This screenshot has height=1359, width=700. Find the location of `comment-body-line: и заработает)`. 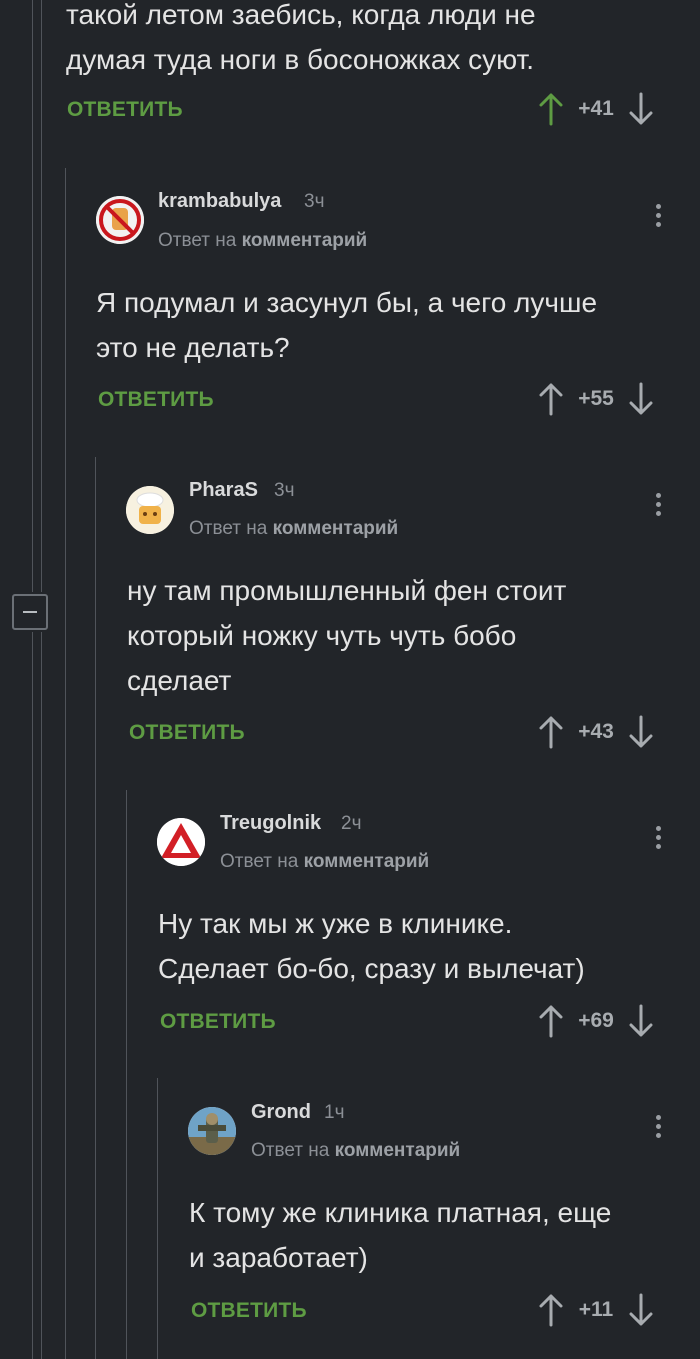

comment-body-line: и заработает) is located at coordinates (278, 1257).